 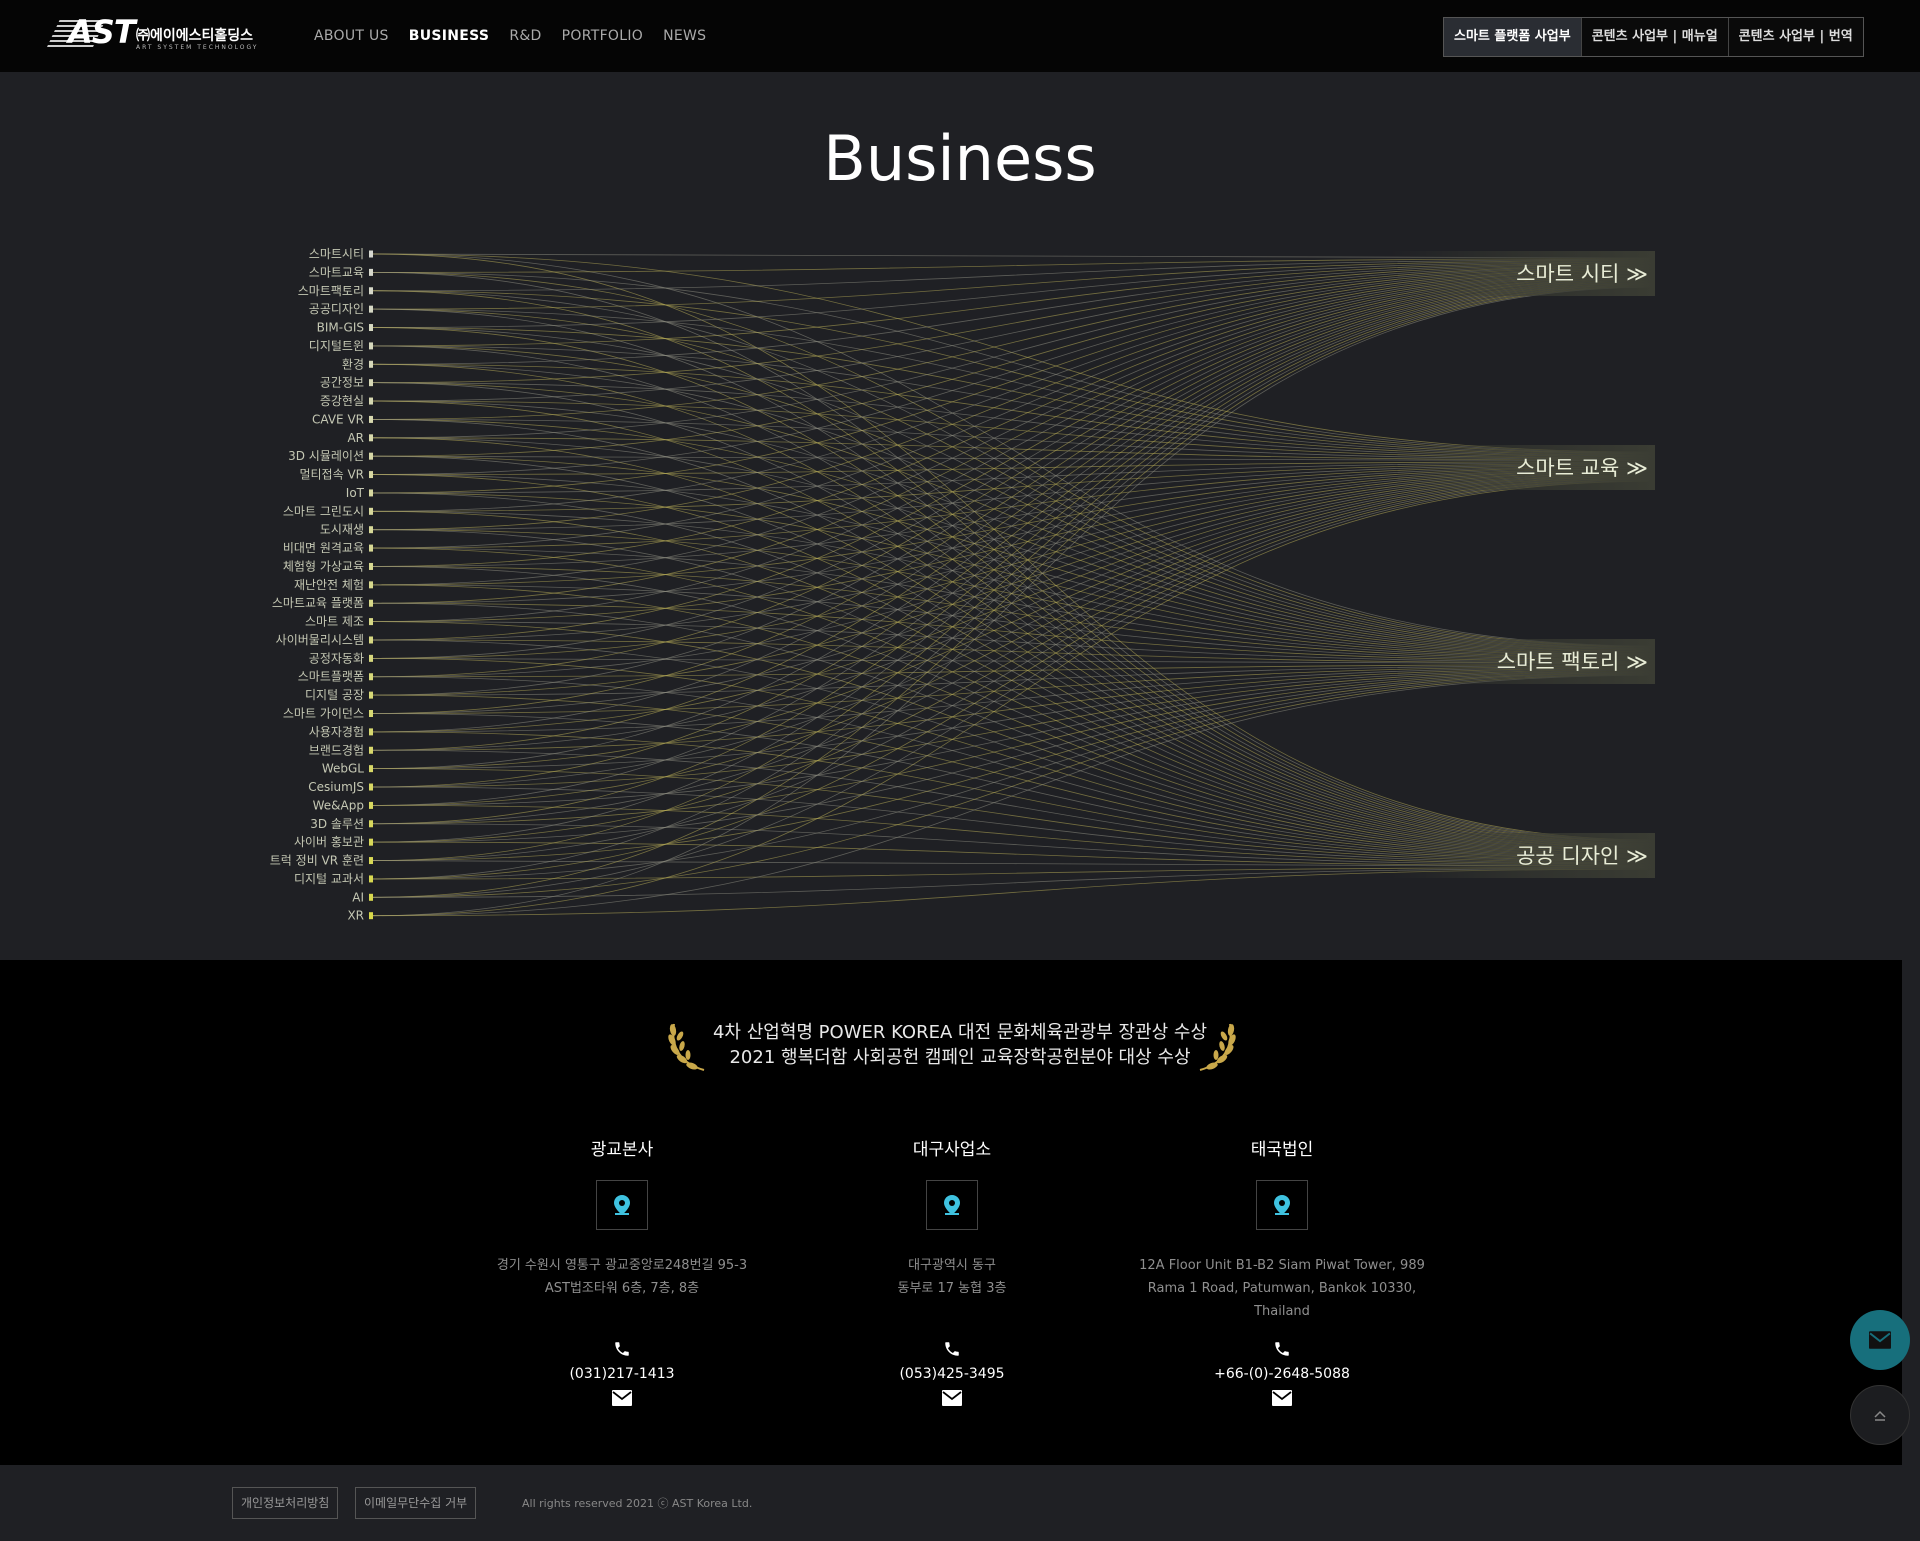 I want to click on keyword-label: We&App, so click(x=338, y=805).